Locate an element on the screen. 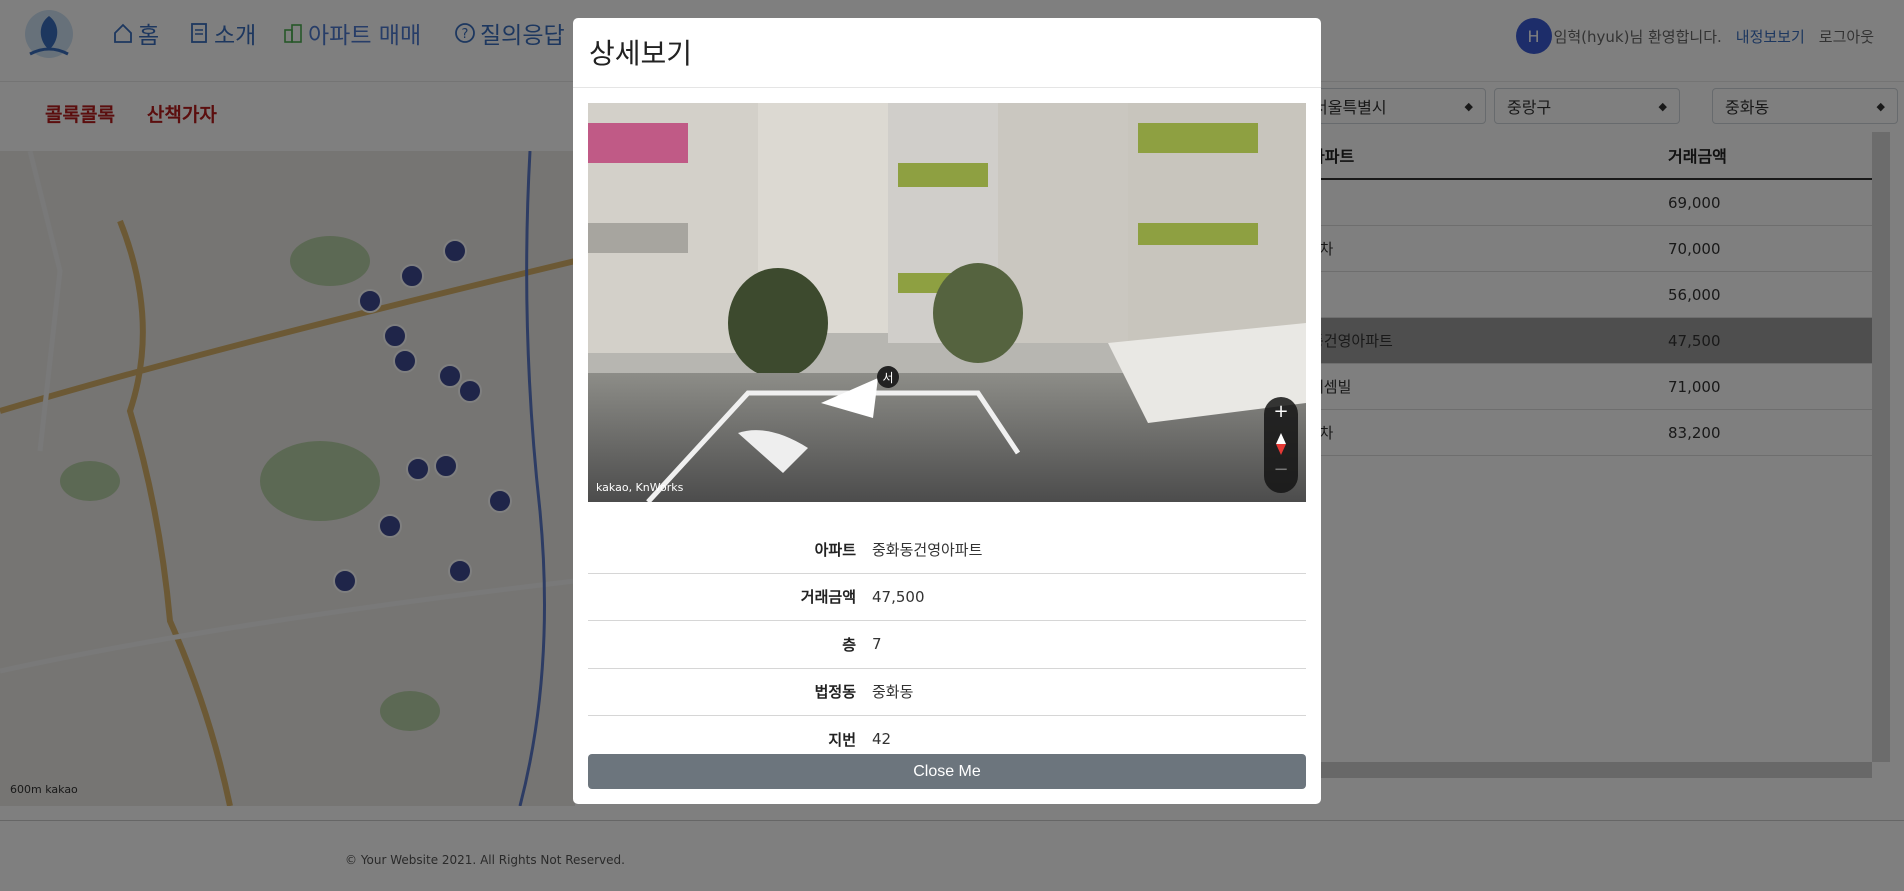 This screenshot has width=1904, height=891. detail-row-price: 거래금액 47,500 is located at coordinates (947, 597).